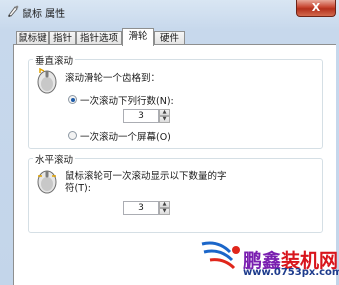 Image resolution: width=339 pixels, height=285 pixels. Describe the element at coordinates (54, 159) in the screenshot. I see `horizontal-scrolling-title: 水平滚动` at that location.